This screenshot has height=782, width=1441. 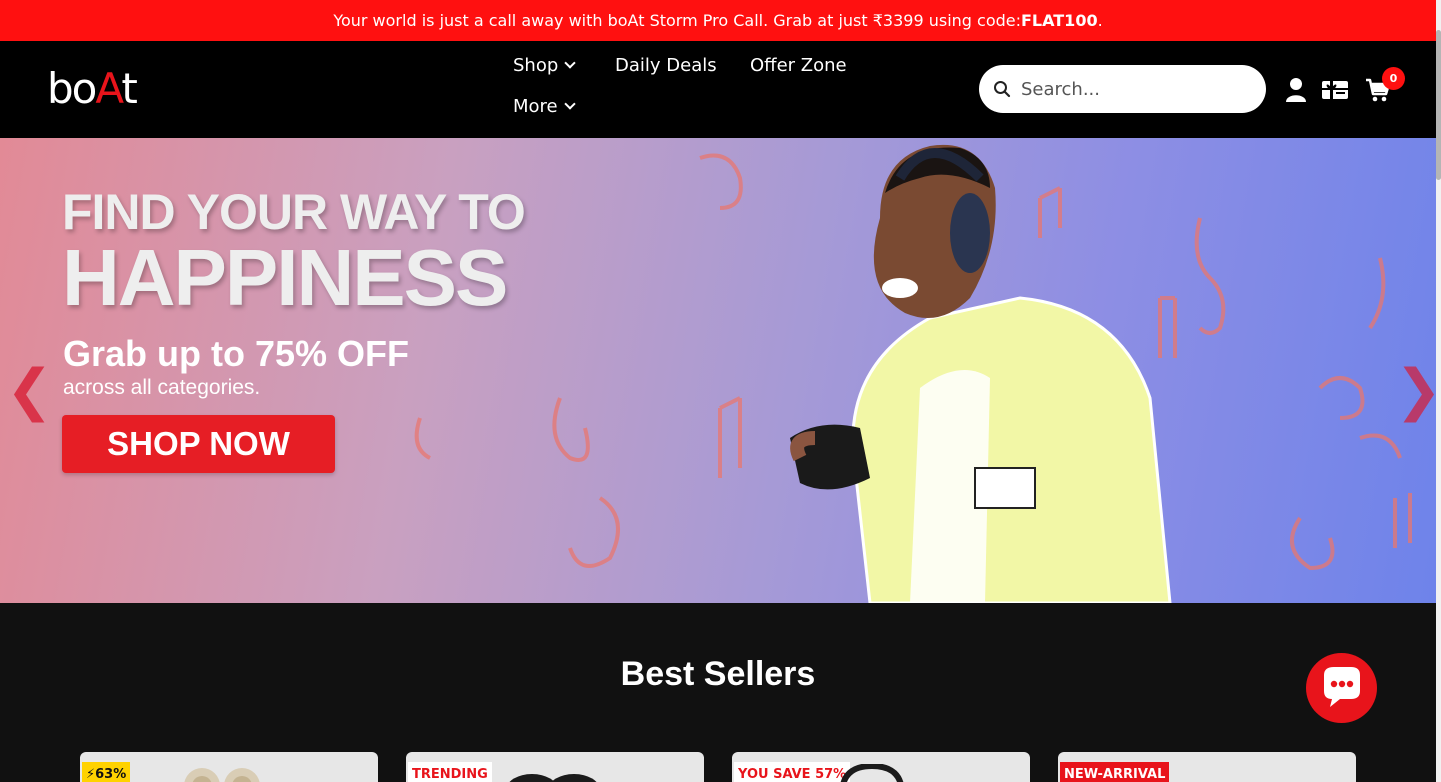 I want to click on discount-badge: ⚡63%, so click(x=106, y=772).